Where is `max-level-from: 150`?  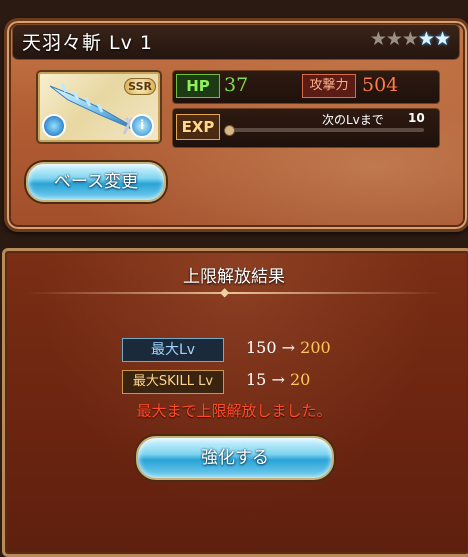
max-level-from: 150 is located at coordinates (261, 347).